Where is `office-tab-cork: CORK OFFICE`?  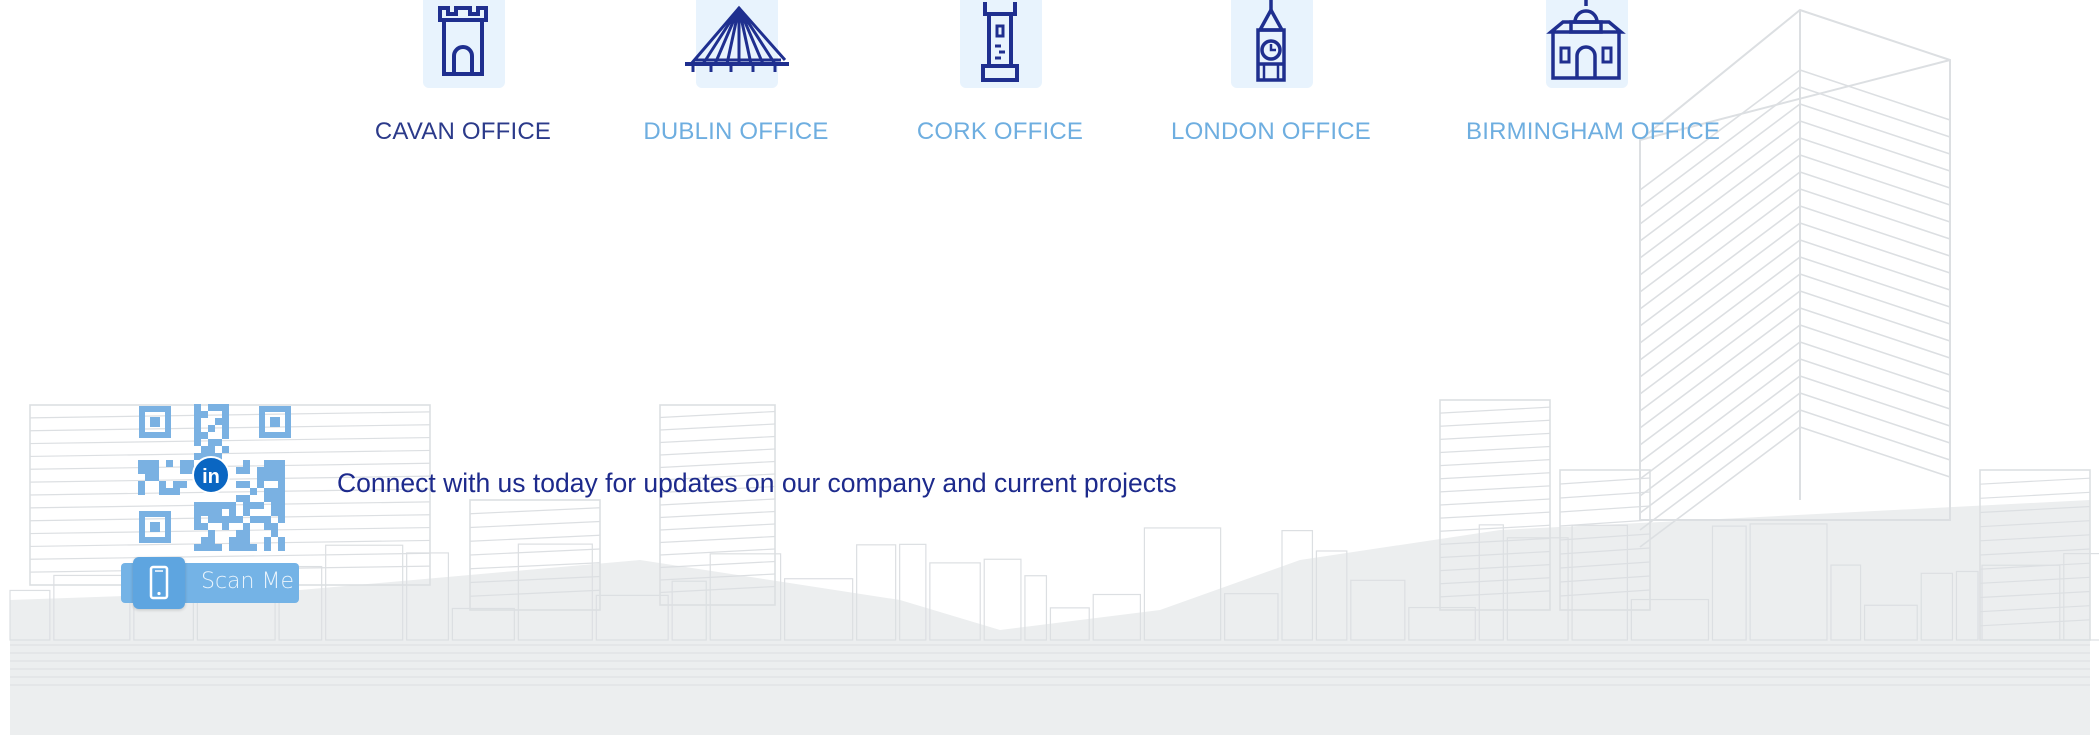
office-tab-cork: CORK OFFICE is located at coordinates (1000, 80).